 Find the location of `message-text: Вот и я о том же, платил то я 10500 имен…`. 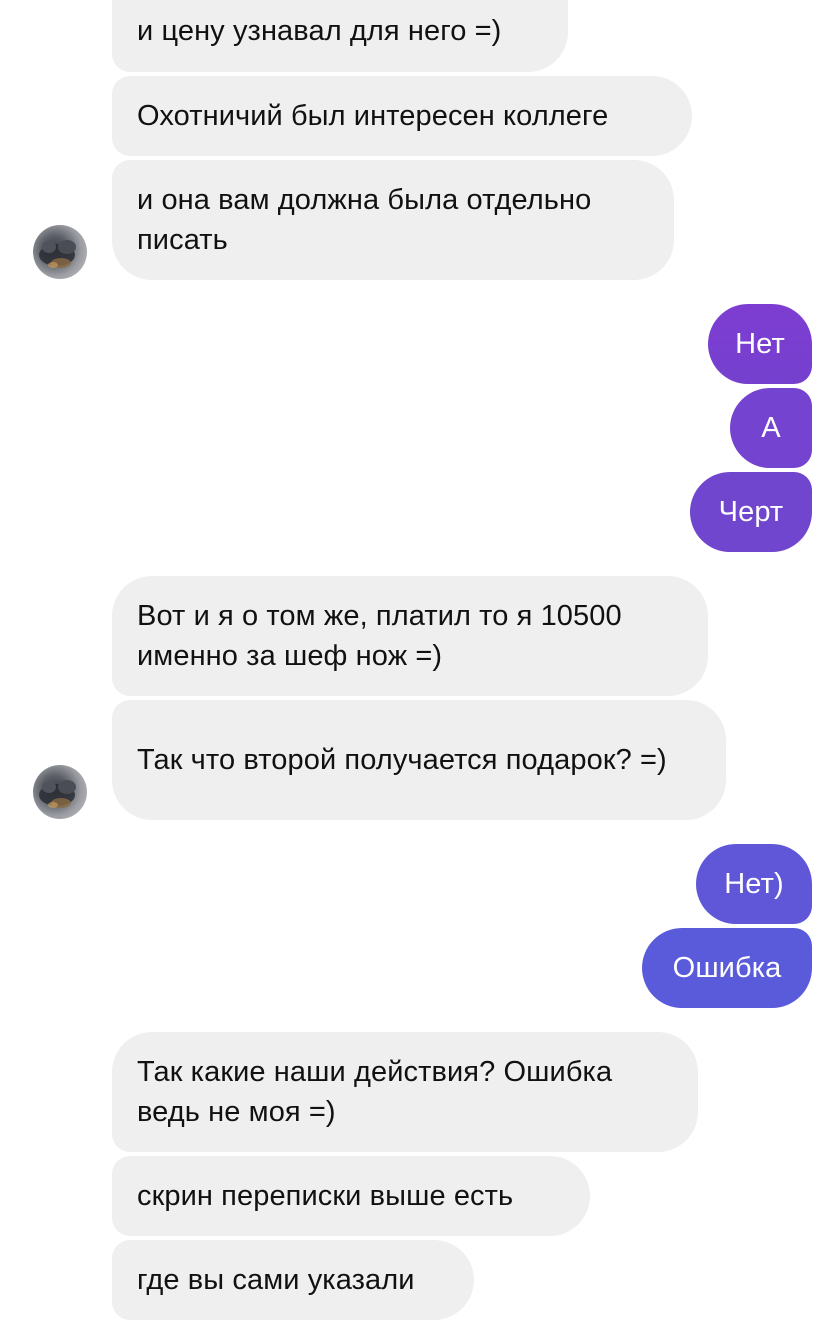

message-text: Вот и я о том же, платил то я 10500 имен… is located at coordinates (379, 636).